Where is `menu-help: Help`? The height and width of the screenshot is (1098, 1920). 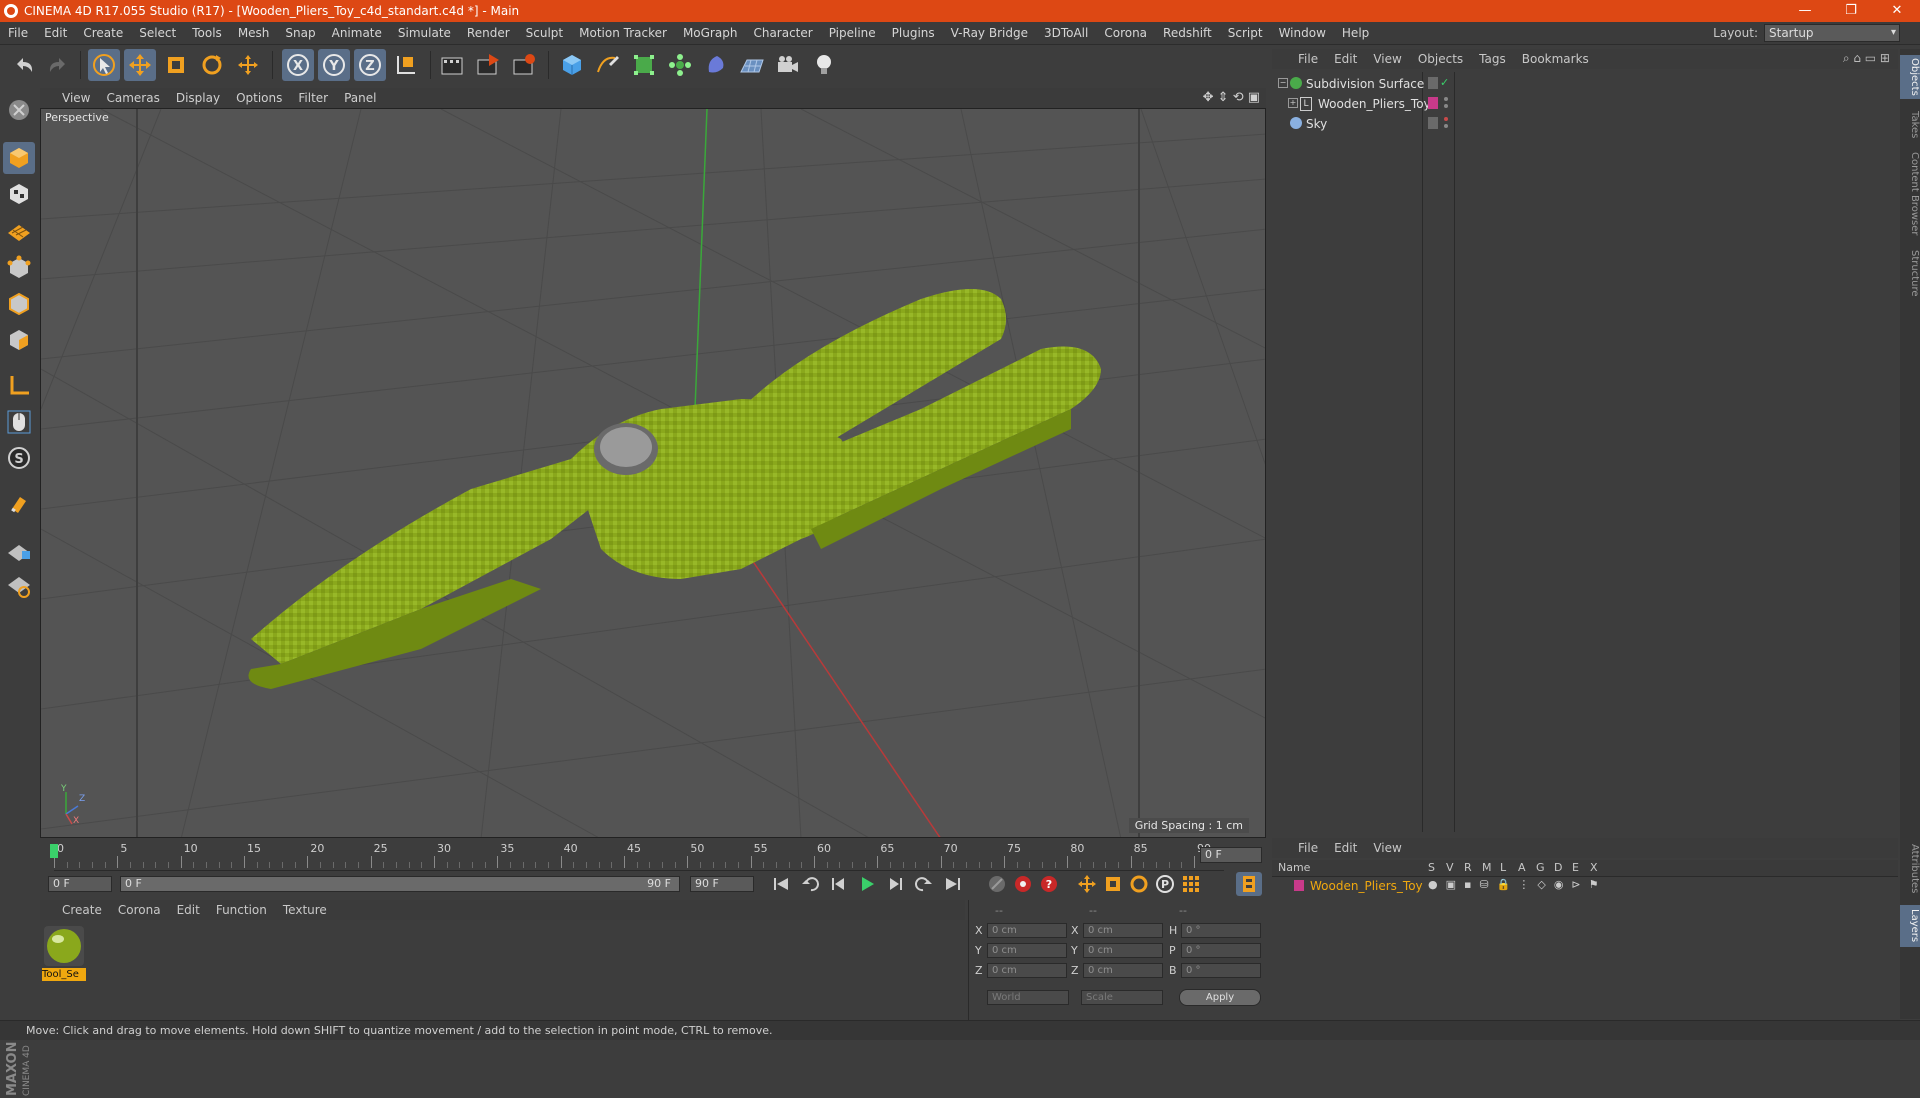 menu-help: Help is located at coordinates (1355, 33).